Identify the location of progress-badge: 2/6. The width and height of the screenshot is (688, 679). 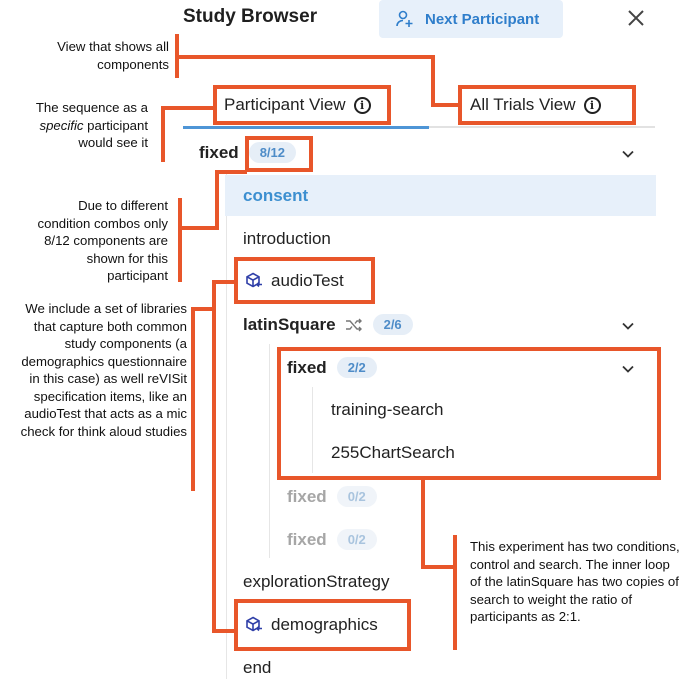
(392, 324).